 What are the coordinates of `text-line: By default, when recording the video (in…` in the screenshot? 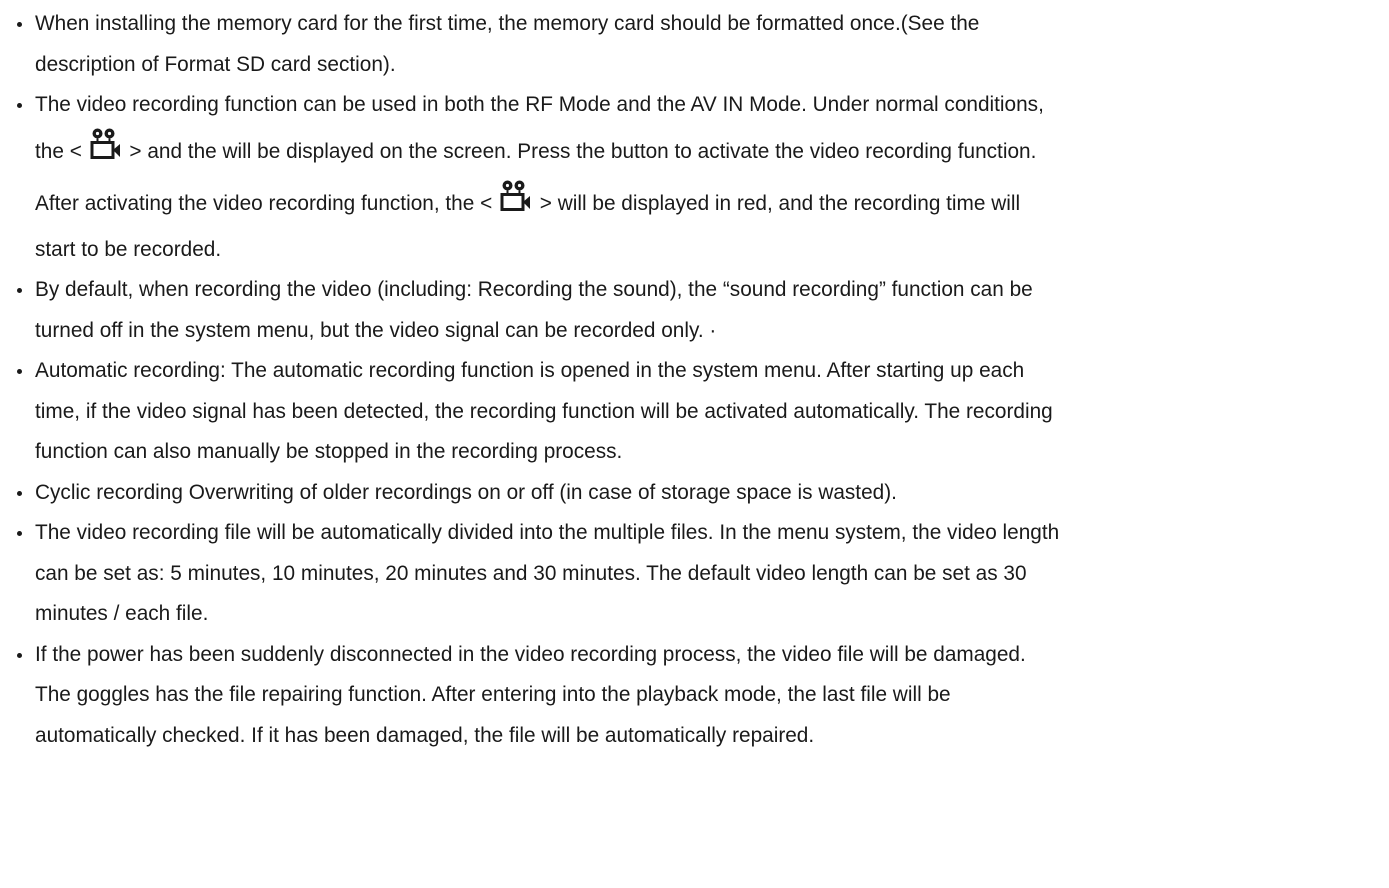 It's located at (534, 289).